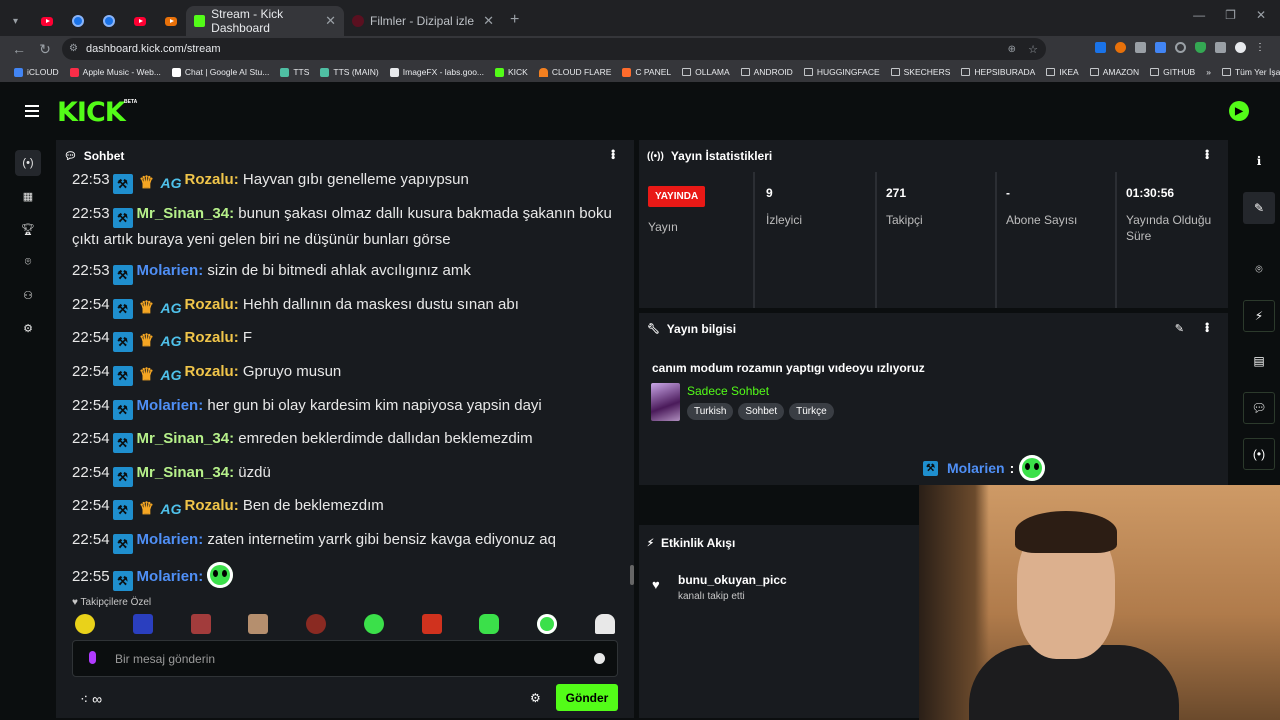 The width and height of the screenshot is (1280, 720). I want to click on chat-icon: 💬︎, so click(1259, 408).